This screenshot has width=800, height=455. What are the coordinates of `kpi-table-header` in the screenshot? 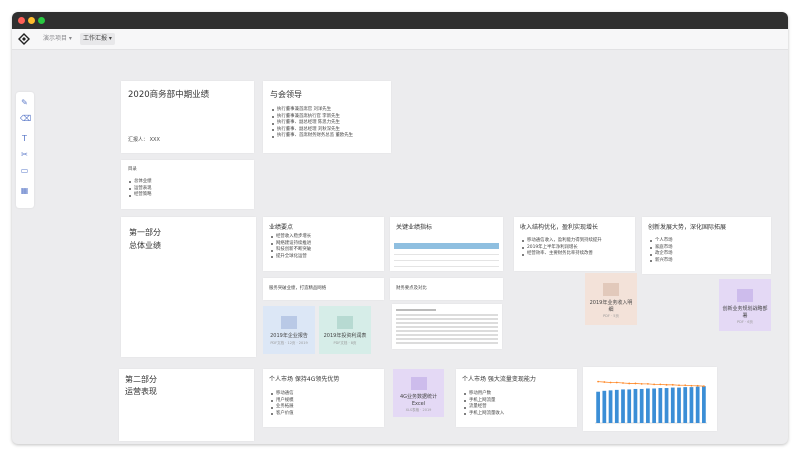 It's located at (446, 246).